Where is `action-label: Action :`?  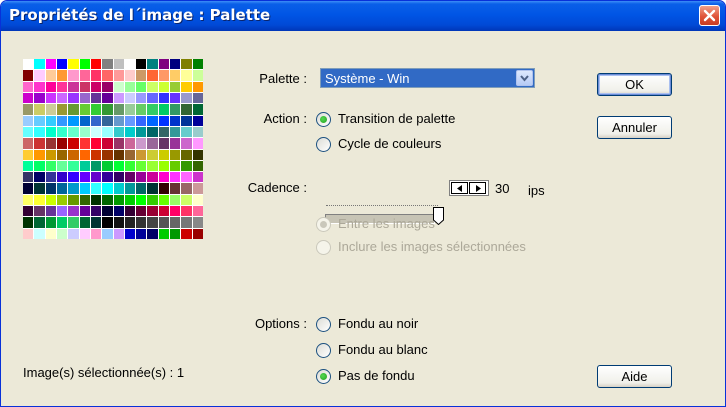
action-label: Action : is located at coordinates (285, 118).